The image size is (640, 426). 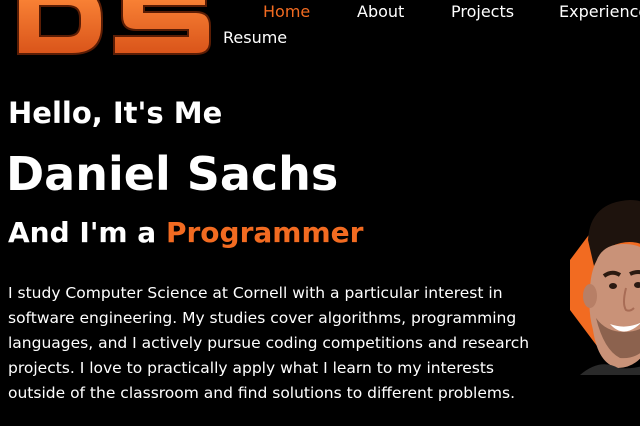 I want to click on main-nav: Home About Projects Experience Resume, so click(x=320, y=30).